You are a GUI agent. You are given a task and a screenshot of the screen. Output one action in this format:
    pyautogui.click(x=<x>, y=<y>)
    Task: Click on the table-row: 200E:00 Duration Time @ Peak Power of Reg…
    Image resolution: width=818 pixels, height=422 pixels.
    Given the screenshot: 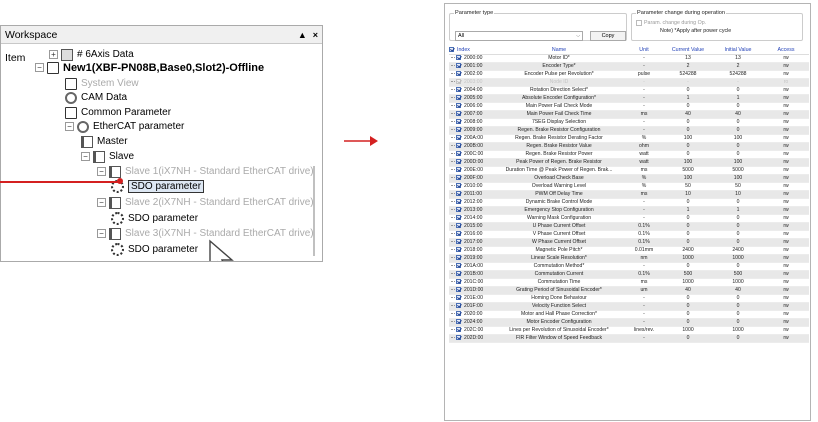 What is the action you would take?
    pyautogui.click(x=629, y=170)
    